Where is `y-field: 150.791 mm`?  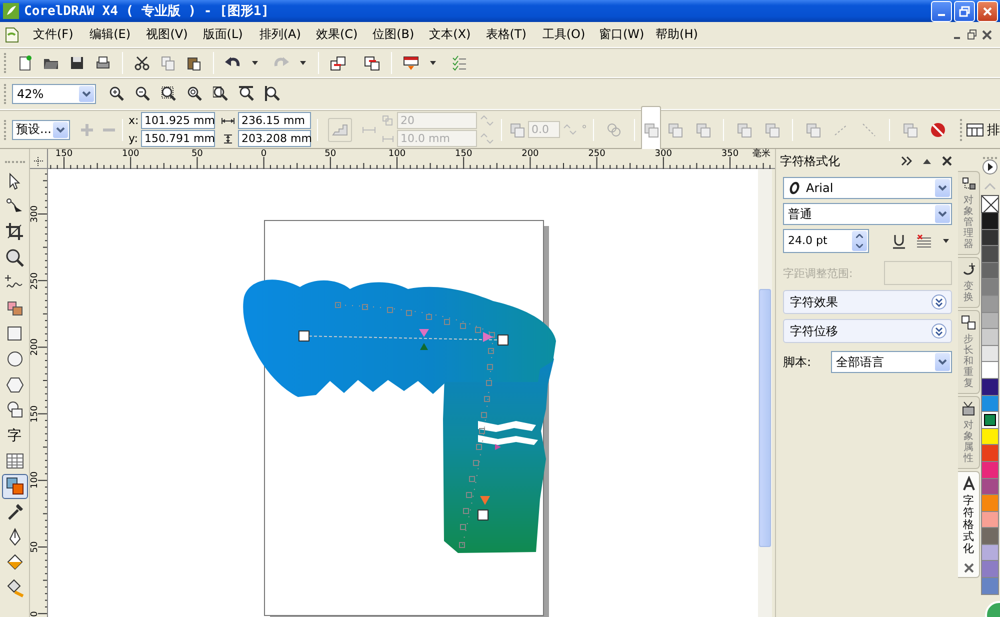
y-field: 150.791 mm is located at coordinates (177, 138).